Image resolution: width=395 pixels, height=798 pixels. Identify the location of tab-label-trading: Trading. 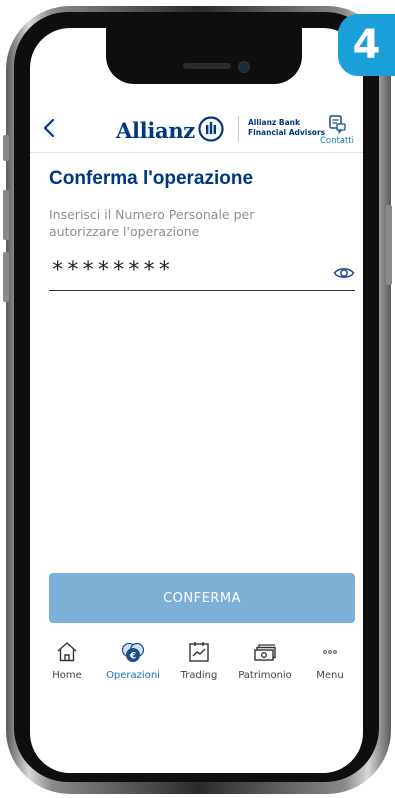
(199, 675).